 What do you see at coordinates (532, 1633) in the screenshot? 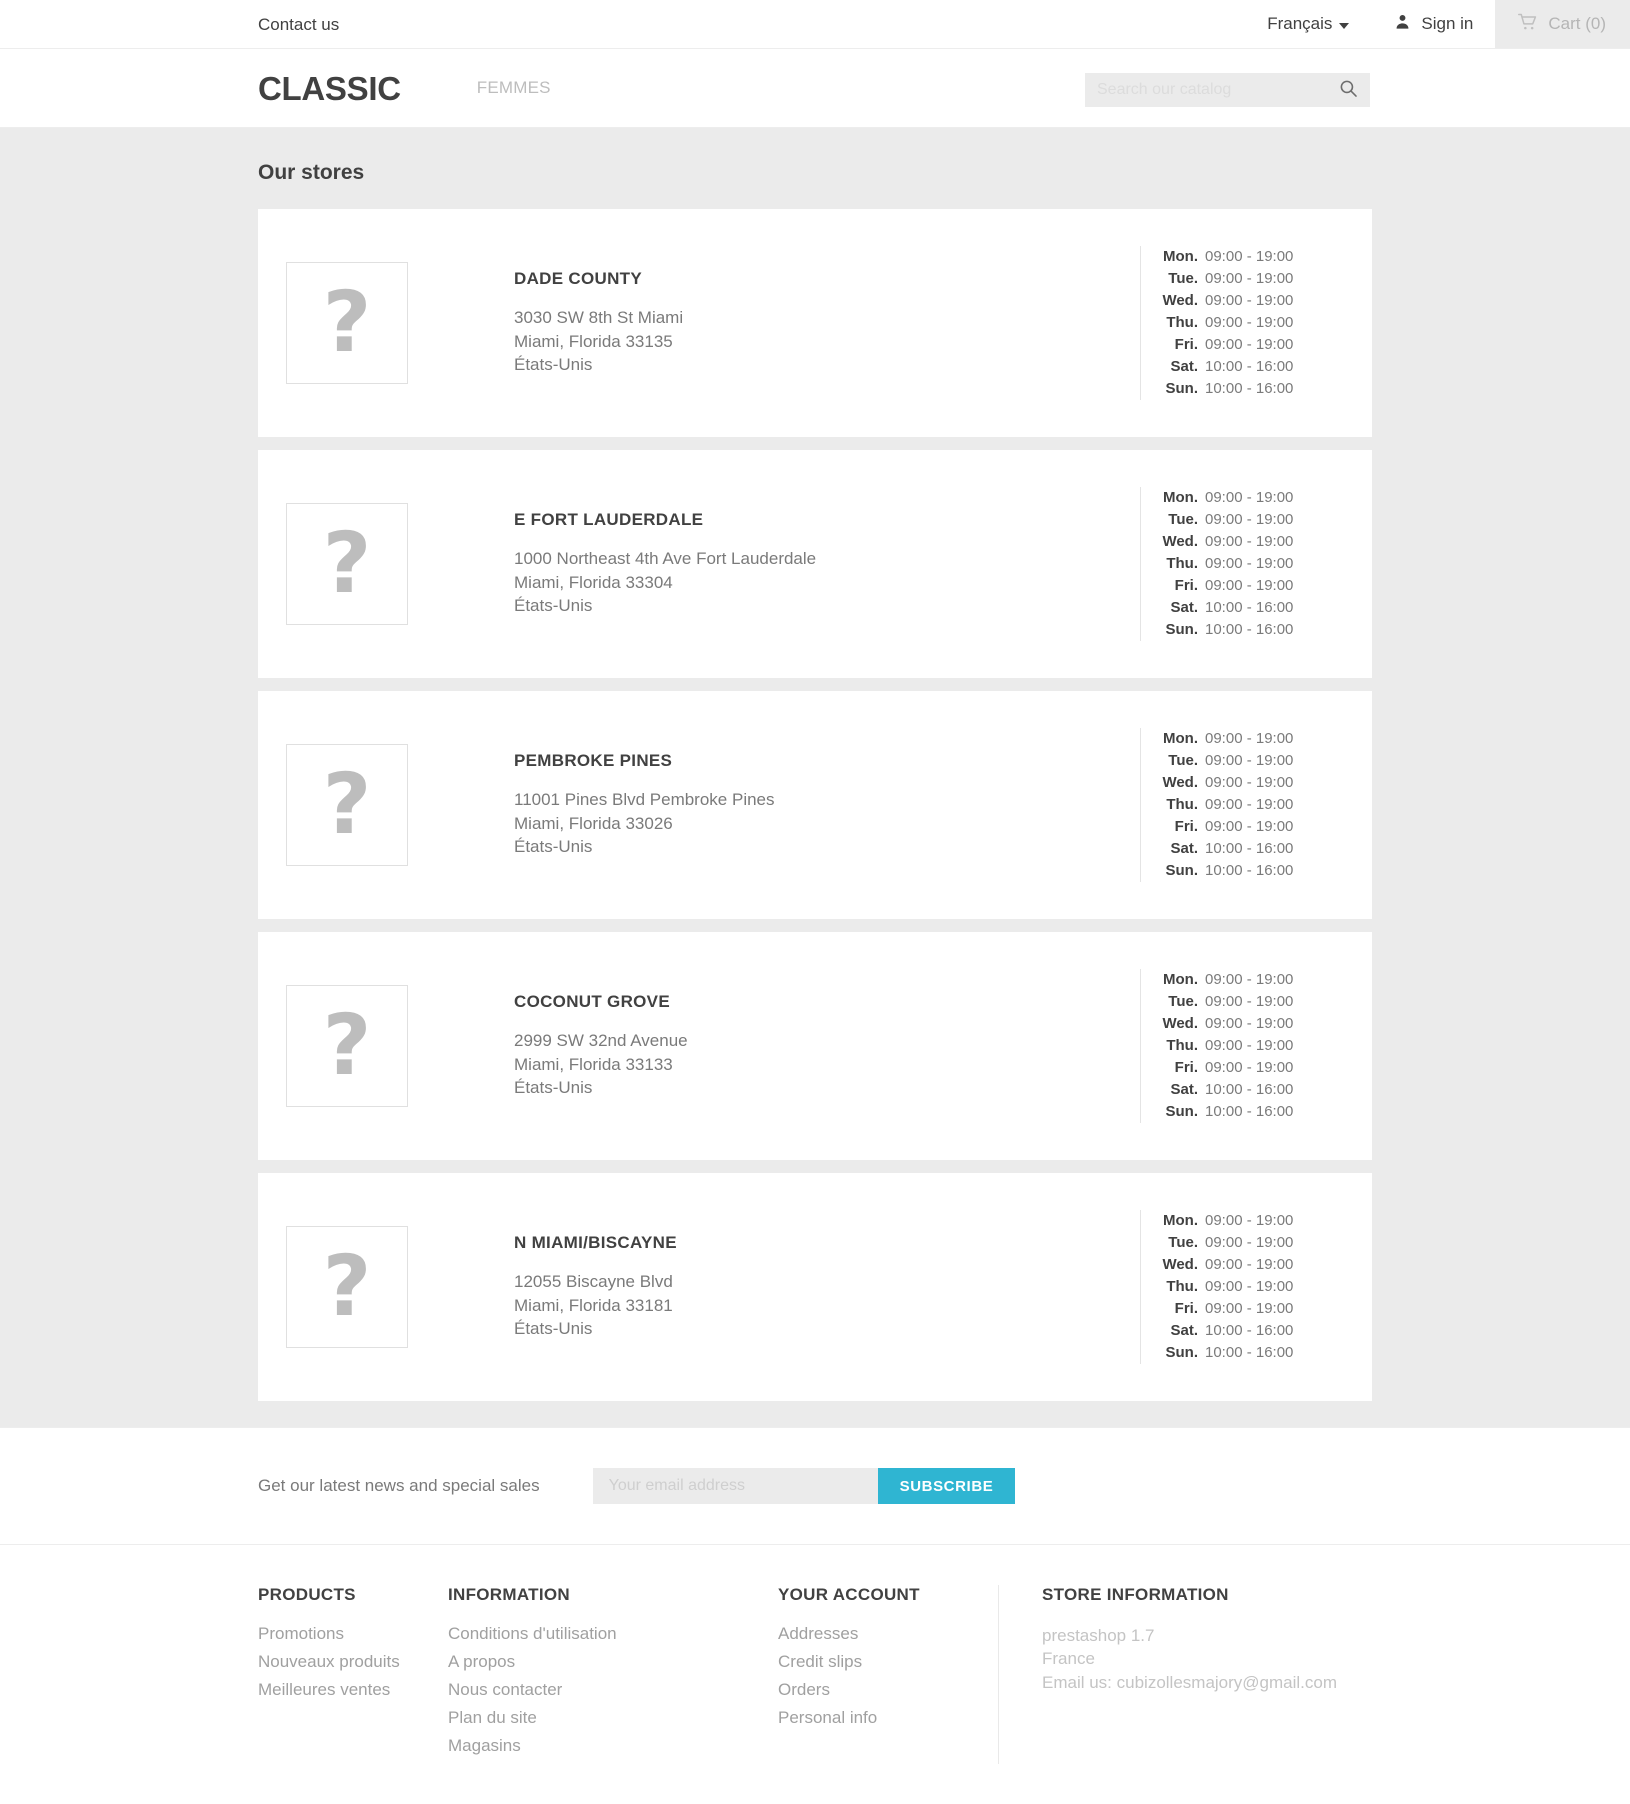
I see `footer-link: Conditions d'utilisation` at bounding box center [532, 1633].